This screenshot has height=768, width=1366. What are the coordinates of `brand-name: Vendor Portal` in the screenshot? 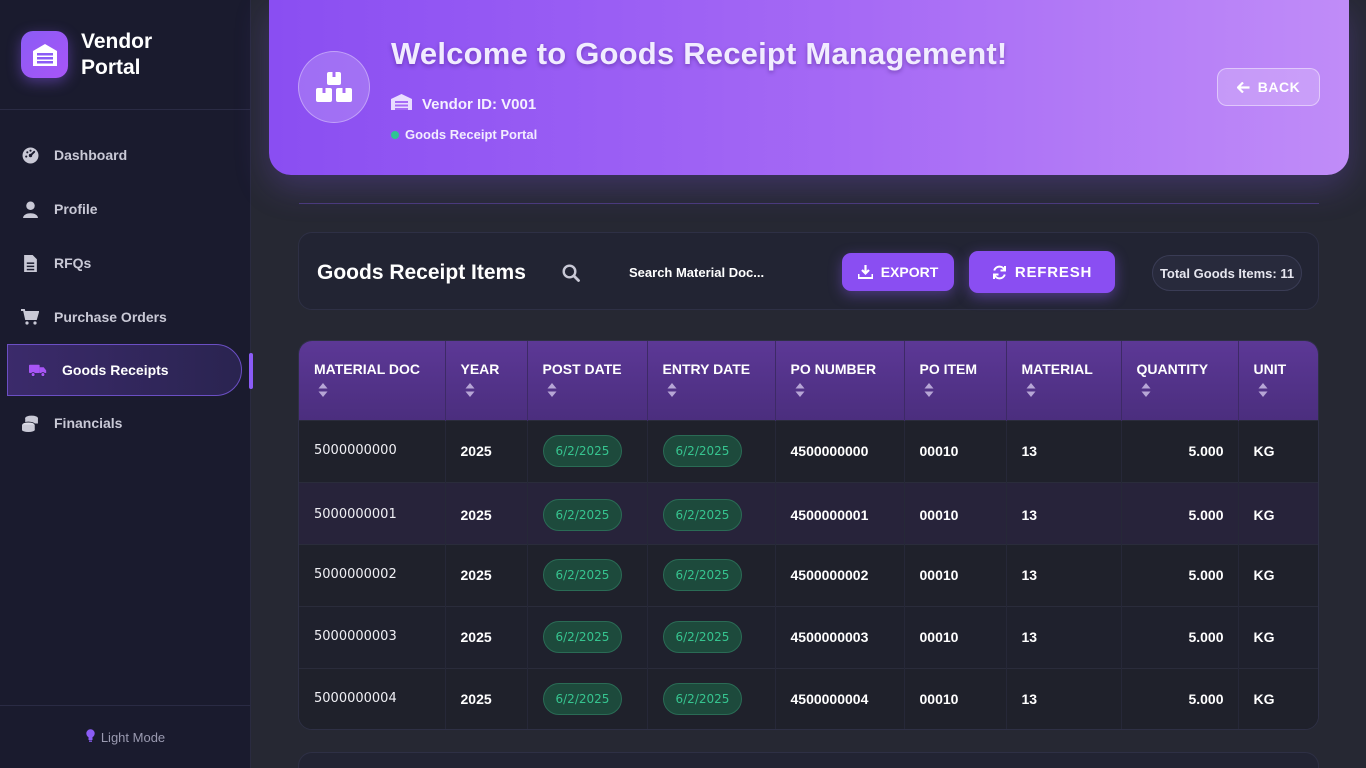 It's located at (117, 54).